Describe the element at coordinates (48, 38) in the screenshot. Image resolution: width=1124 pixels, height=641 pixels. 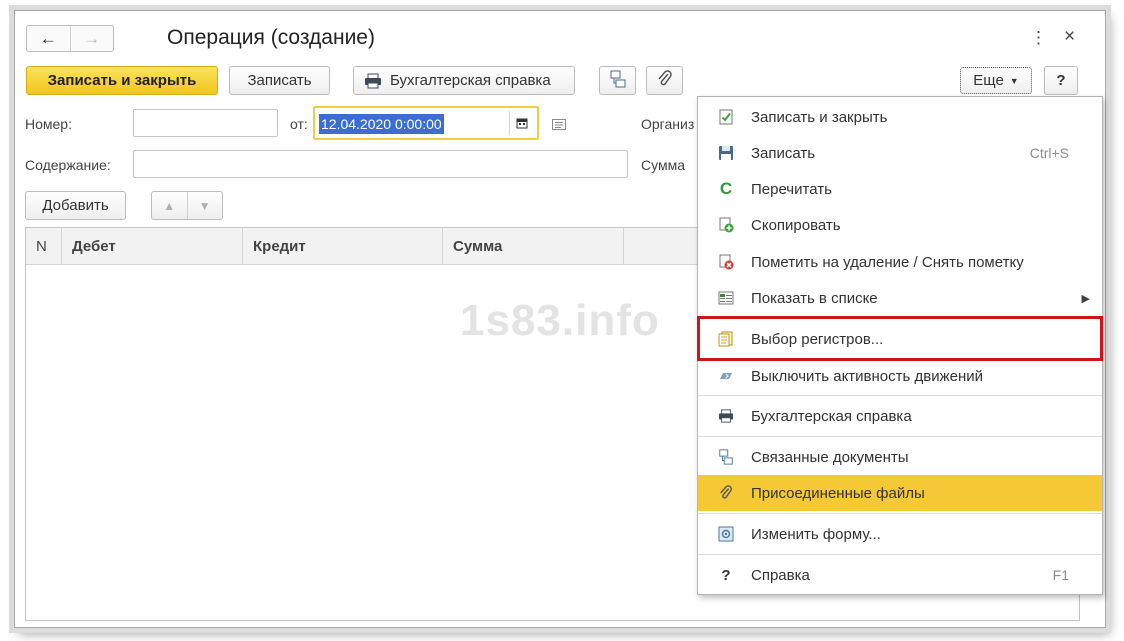
I see `back-button: ←` at that location.